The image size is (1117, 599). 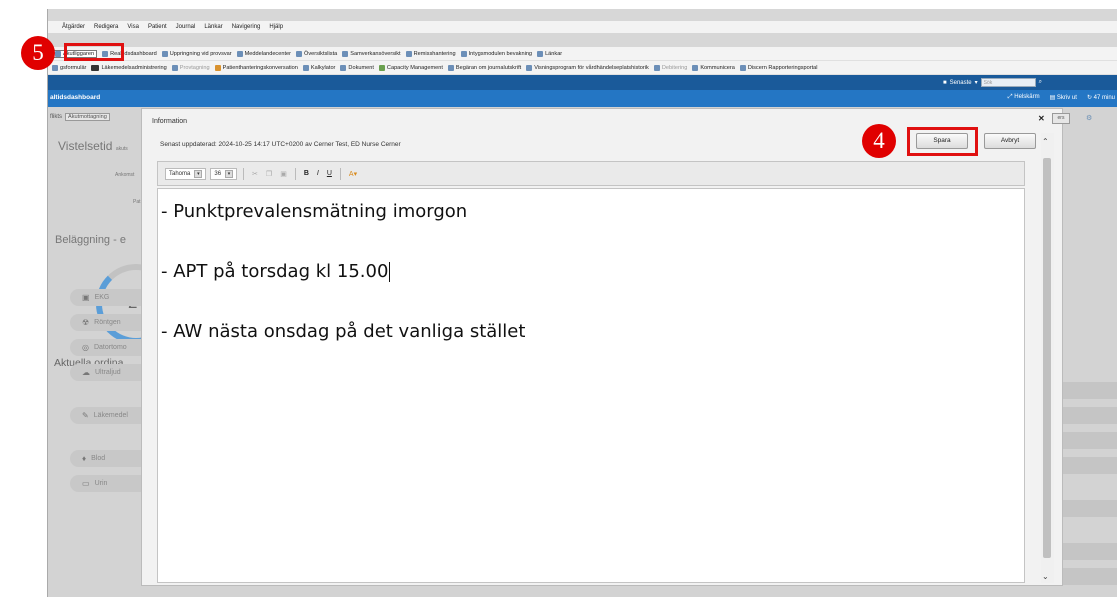 I want to click on vistelsetid-label: Vistelsetid, so click(x=85, y=146).